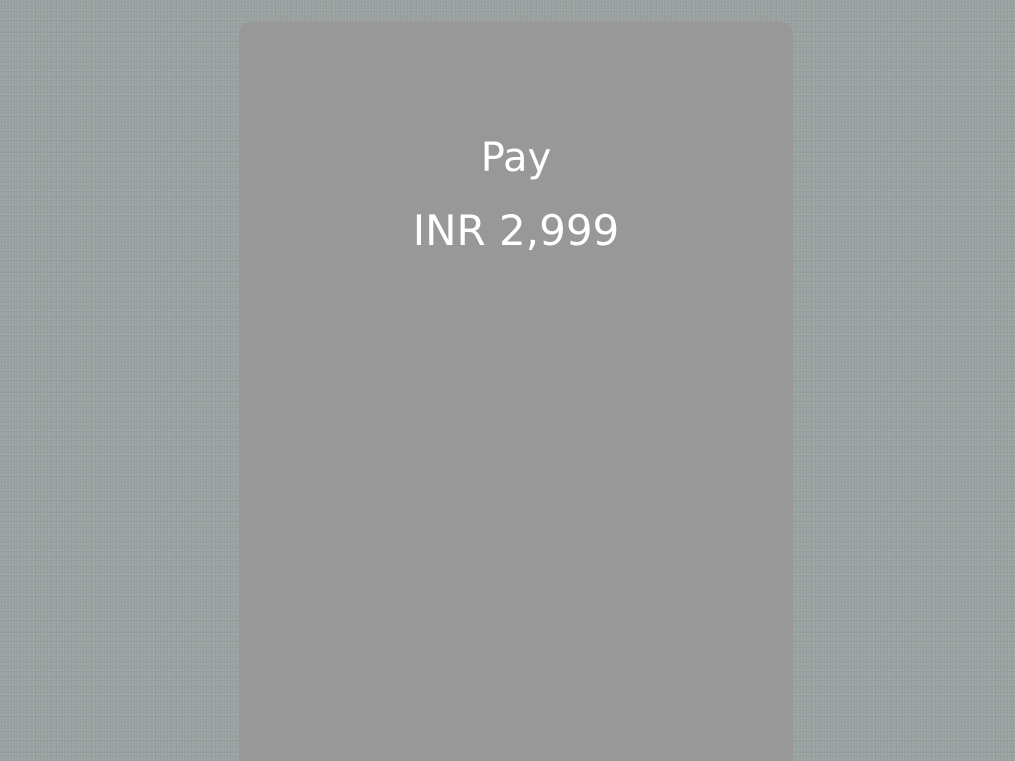 The height and width of the screenshot is (761, 1015). I want to click on pay-title: Pay, so click(516, 158).